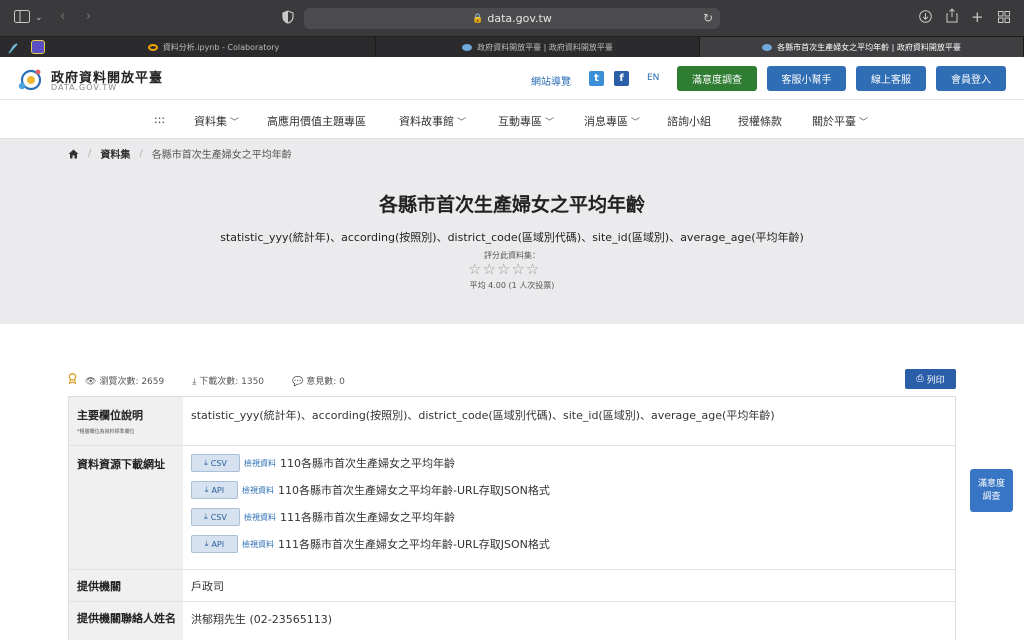 This screenshot has width=1024, height=640. I want to click on resource-item: ⤓ API 檢視資料 111各縣市首次生產婦女之平均年齡-URL存取JSON格式, so click(370, 544).